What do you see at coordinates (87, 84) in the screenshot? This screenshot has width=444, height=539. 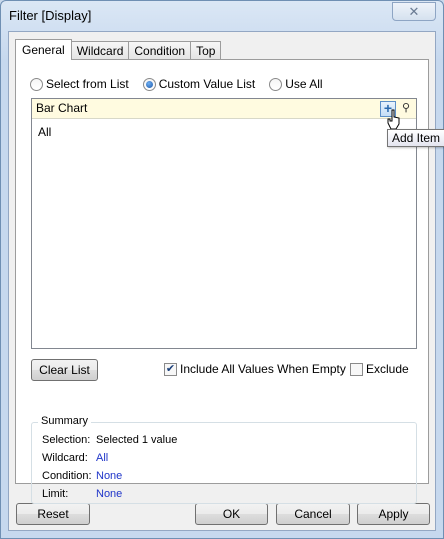 I see `radio-label: Select from List` at bounding box center [87, 84].